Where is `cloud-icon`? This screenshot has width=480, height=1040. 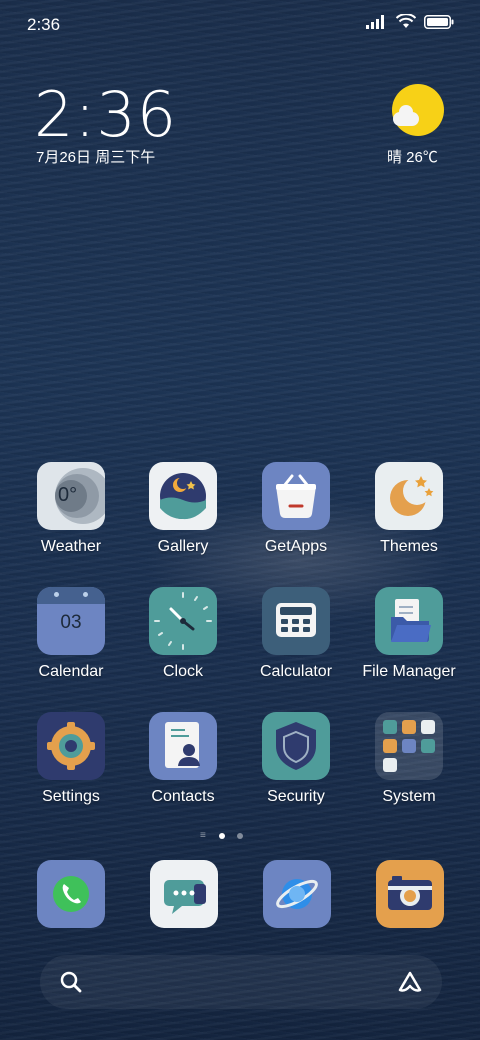 cloud-icon is located at coordinates (406, 115).